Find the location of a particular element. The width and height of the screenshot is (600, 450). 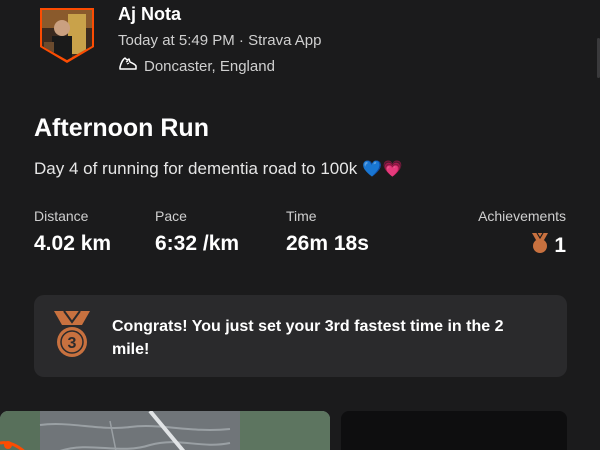

location-row: Doncaster, England is located at coordinates (196, 66).